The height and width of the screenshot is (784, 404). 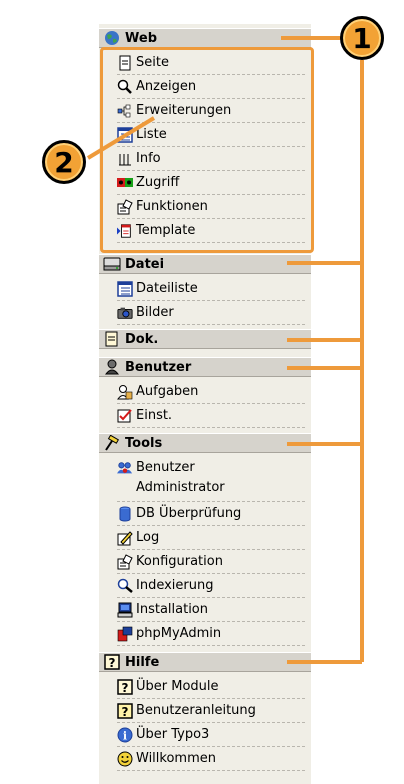 I want to click on menu-item-installation: Installation, so click(x=211, y=610).